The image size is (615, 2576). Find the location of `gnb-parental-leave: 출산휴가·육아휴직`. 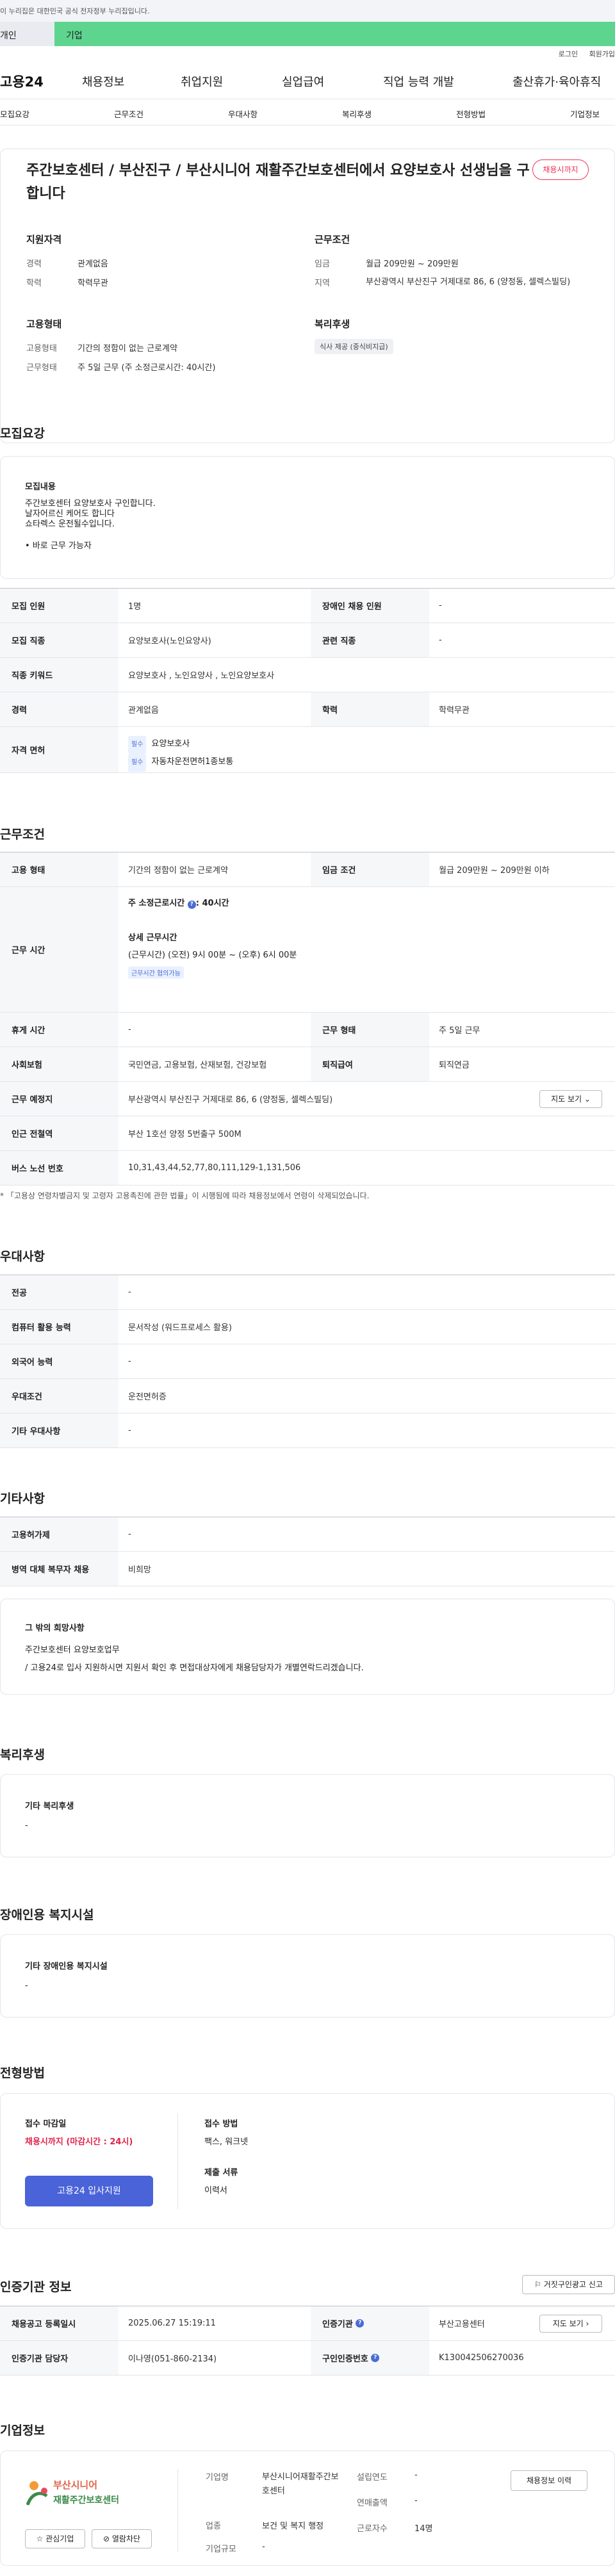

gnb-parental-leave: 출산휴가·육아휴직 is located at coordinates (556, 81).